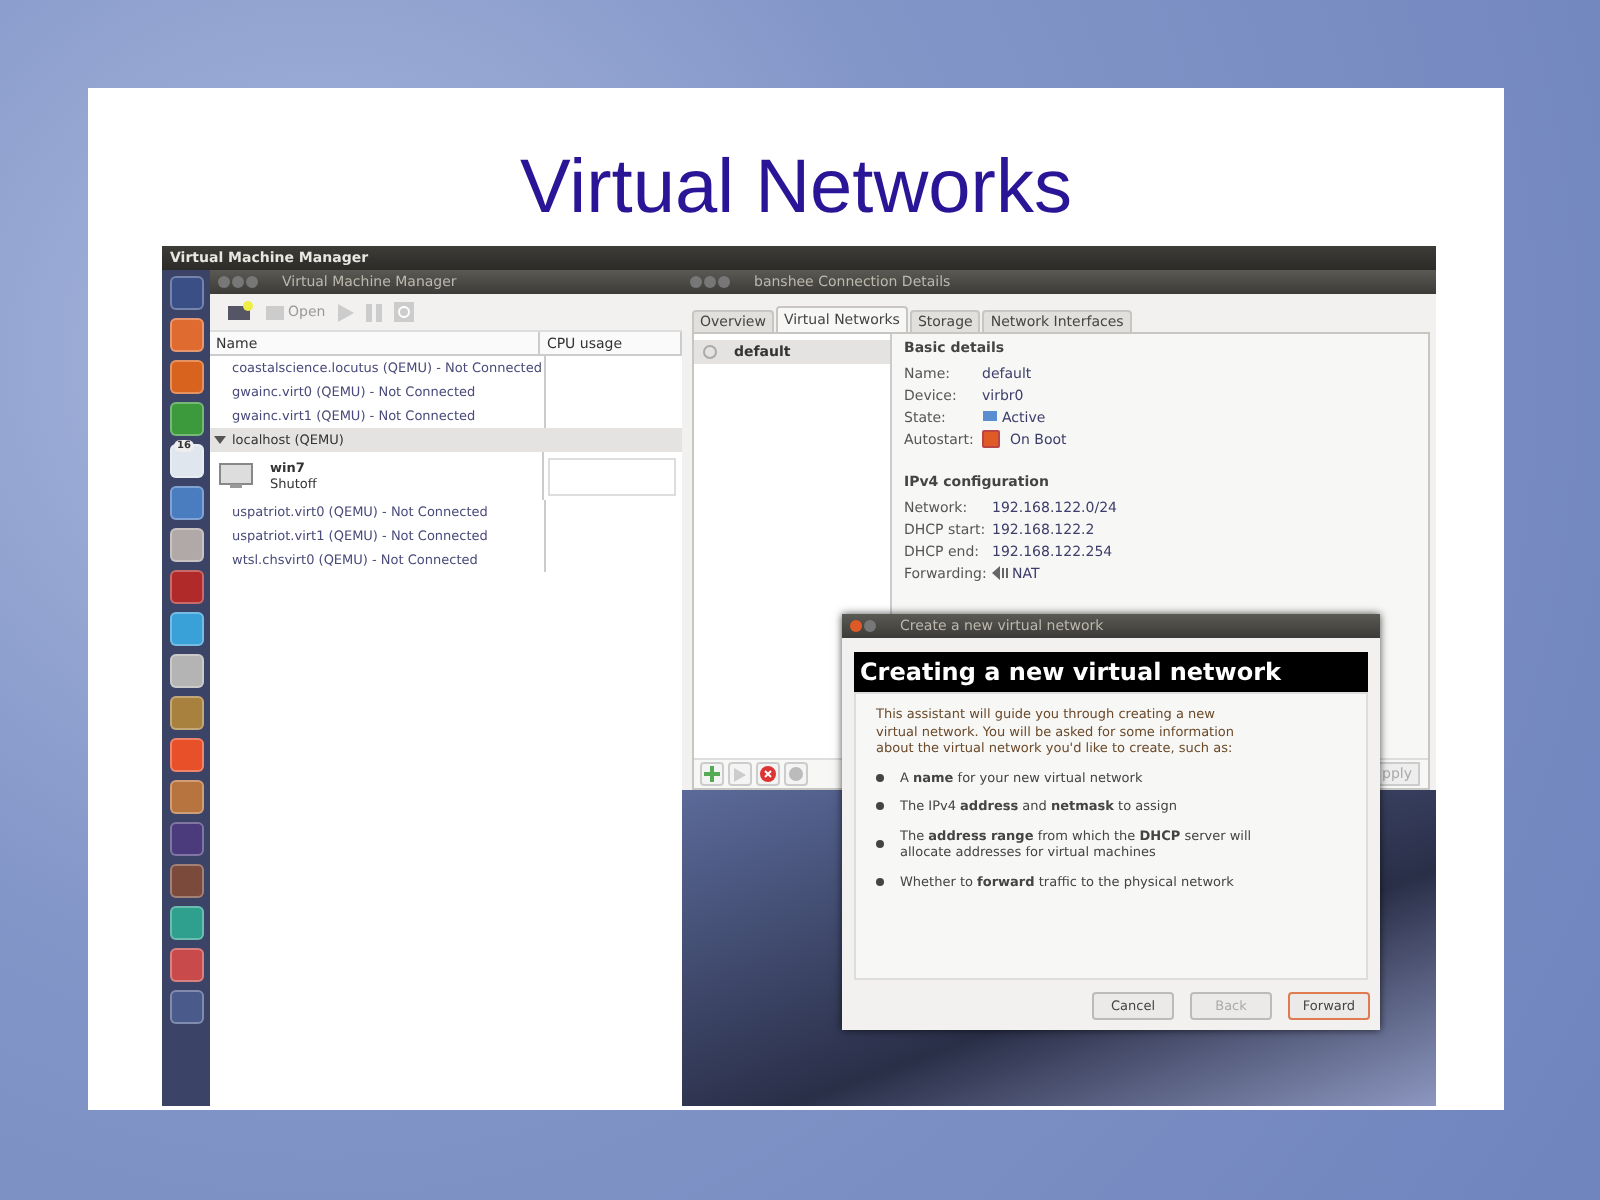 The image size is (1600, 1200). Describe the element at coordinates (740, 774) in the screenshot. I see `play-icon` at that location.